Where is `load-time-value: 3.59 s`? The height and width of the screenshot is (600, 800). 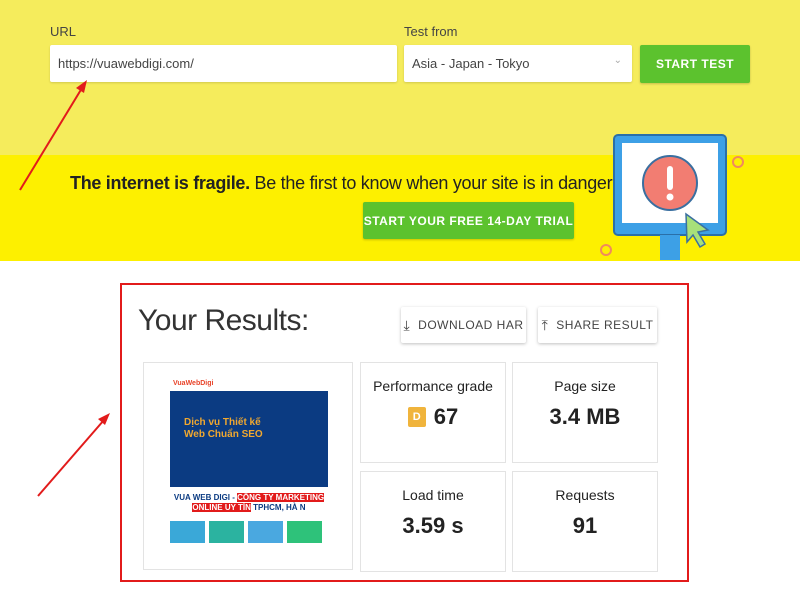
load-time-value: 3.59 s is located at coordinates (433, 525).